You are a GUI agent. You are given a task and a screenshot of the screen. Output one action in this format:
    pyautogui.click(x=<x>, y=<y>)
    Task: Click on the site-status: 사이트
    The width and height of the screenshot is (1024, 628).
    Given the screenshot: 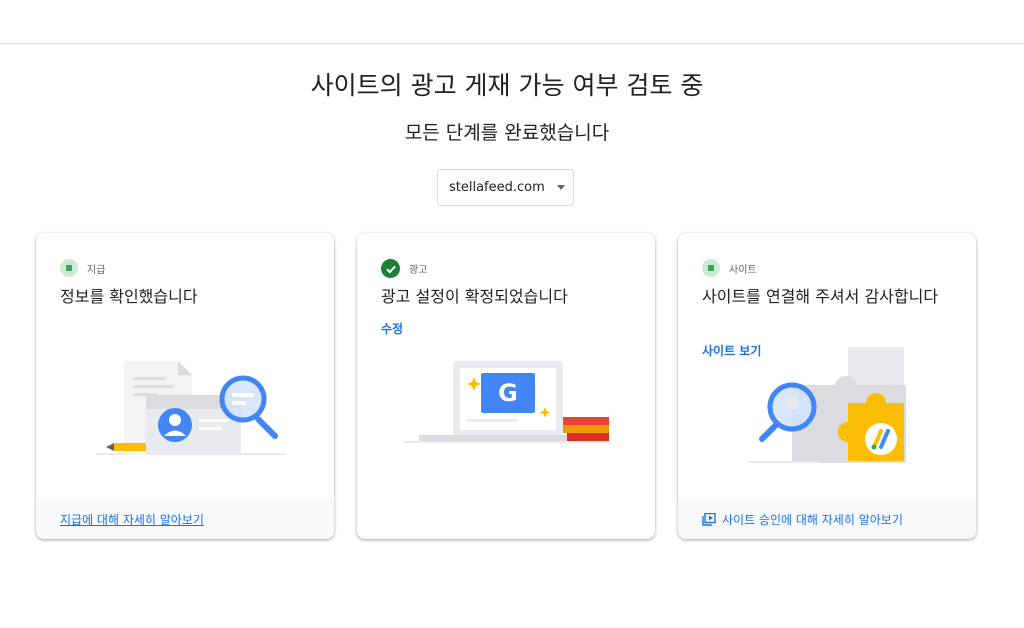 What is the action you would take?
    pyautogui.click(x=729, y=268)
    